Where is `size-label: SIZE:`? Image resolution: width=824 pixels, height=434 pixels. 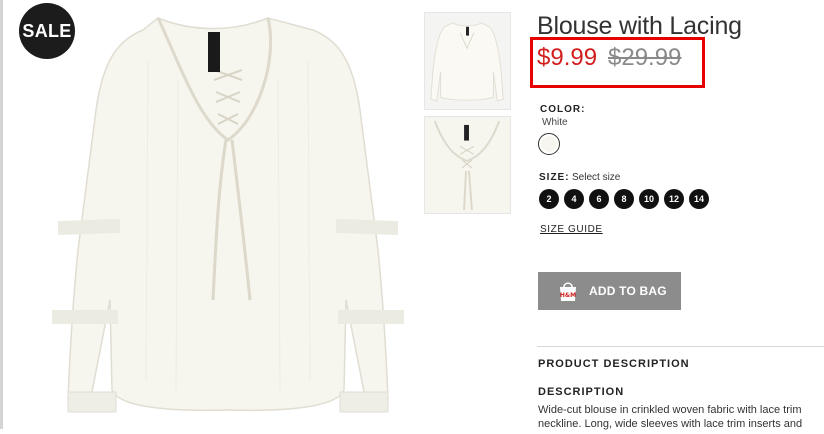
size-label: SIZE: is located at coordinates (554, 177).